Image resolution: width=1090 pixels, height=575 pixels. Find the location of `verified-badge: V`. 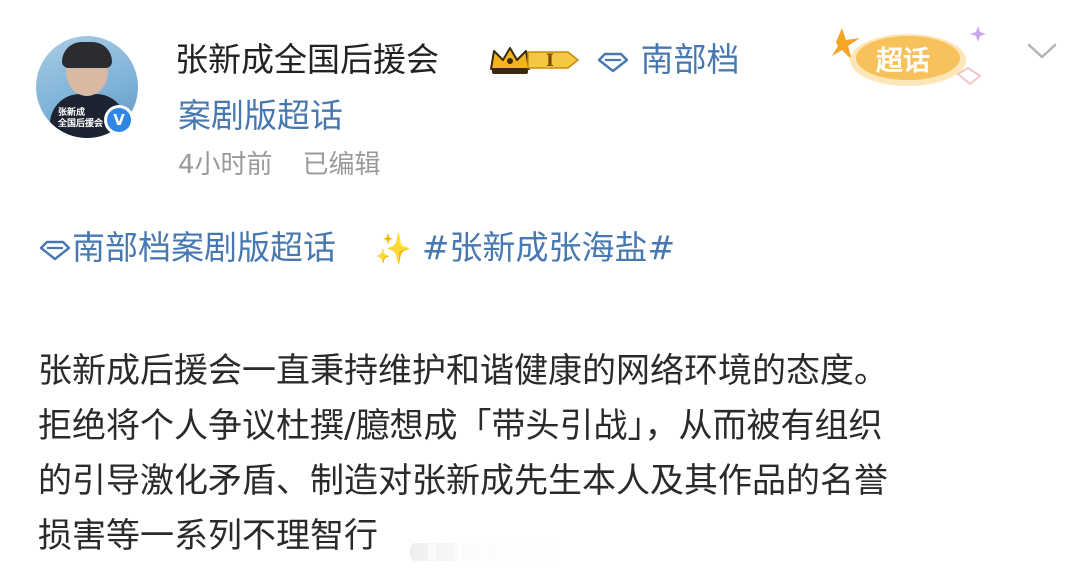

verified-badge: V is located at coordinates (119, 120).